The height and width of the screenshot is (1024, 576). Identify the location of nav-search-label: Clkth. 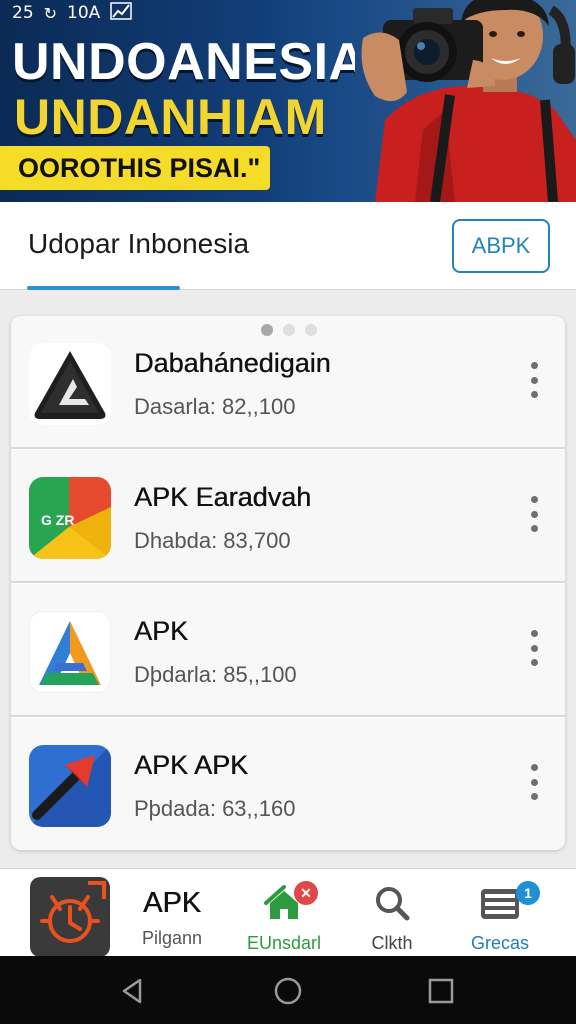
(392, 943).